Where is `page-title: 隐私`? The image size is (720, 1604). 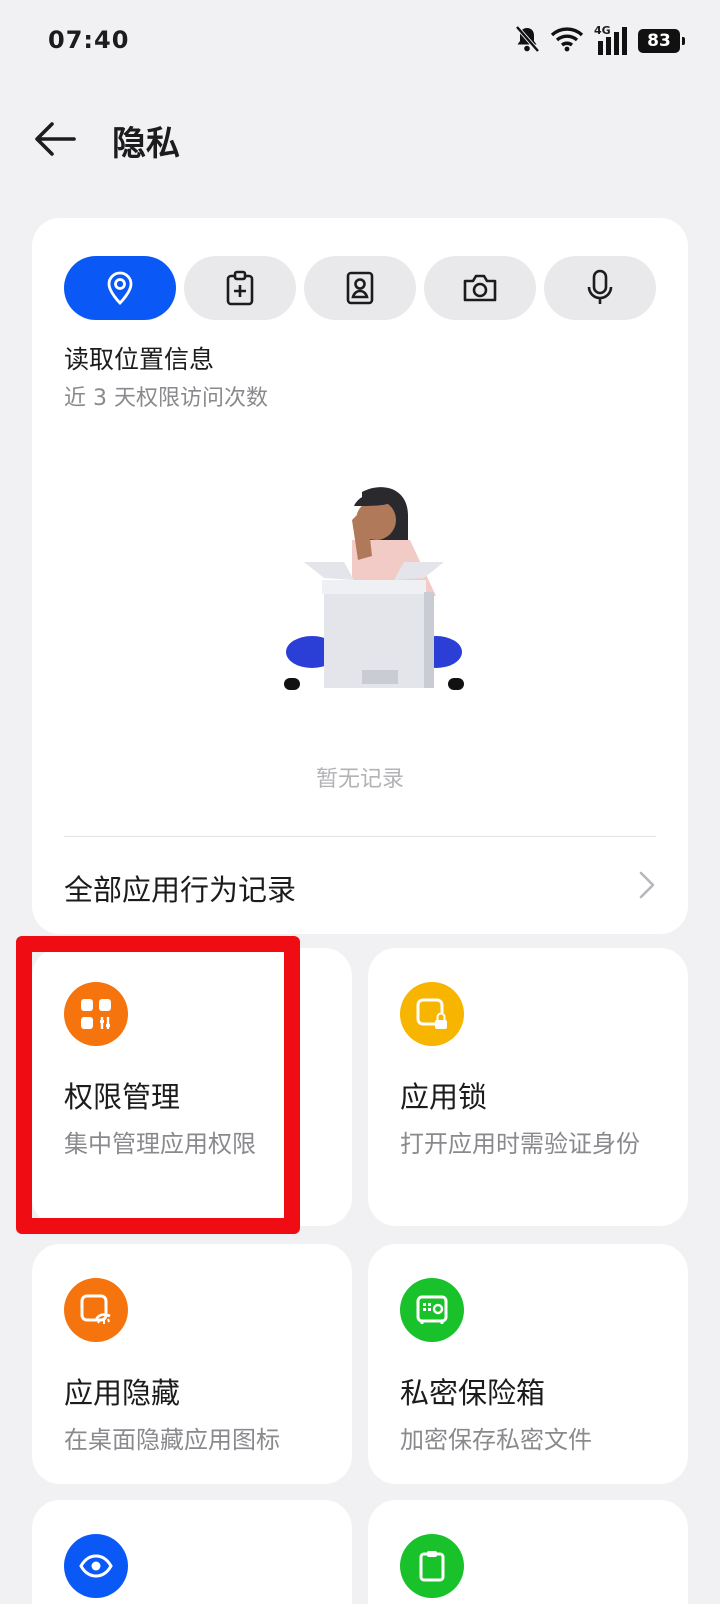 page-title: 隐私 is located at coordinates (146, 144).